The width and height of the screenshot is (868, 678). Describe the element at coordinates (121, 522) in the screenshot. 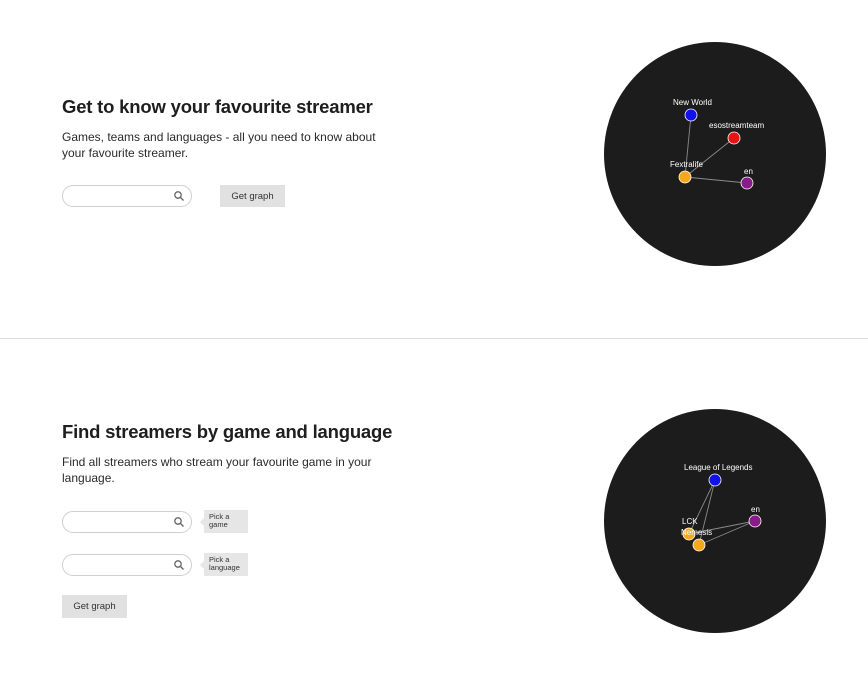

I see `game-search-input` at that location.